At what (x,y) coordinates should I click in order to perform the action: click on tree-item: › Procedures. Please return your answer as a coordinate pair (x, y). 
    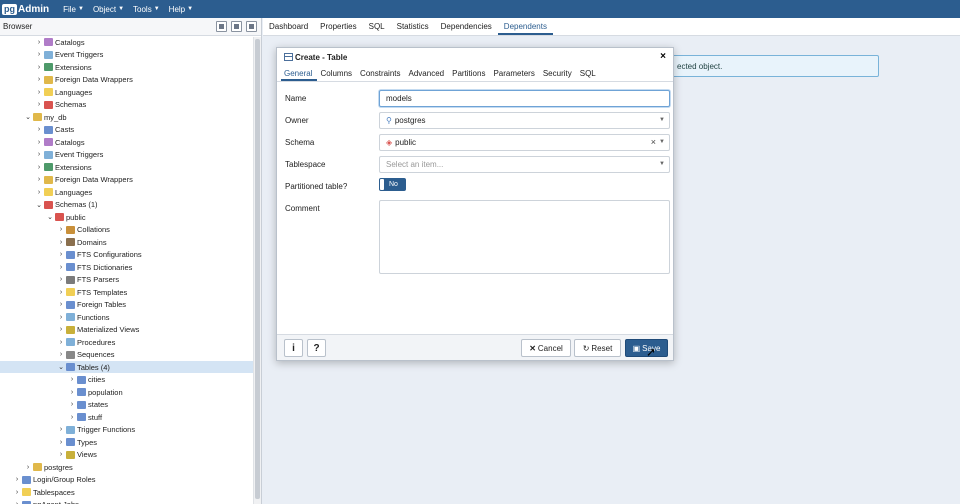
    Looking at the image, I should click on (127, 342).